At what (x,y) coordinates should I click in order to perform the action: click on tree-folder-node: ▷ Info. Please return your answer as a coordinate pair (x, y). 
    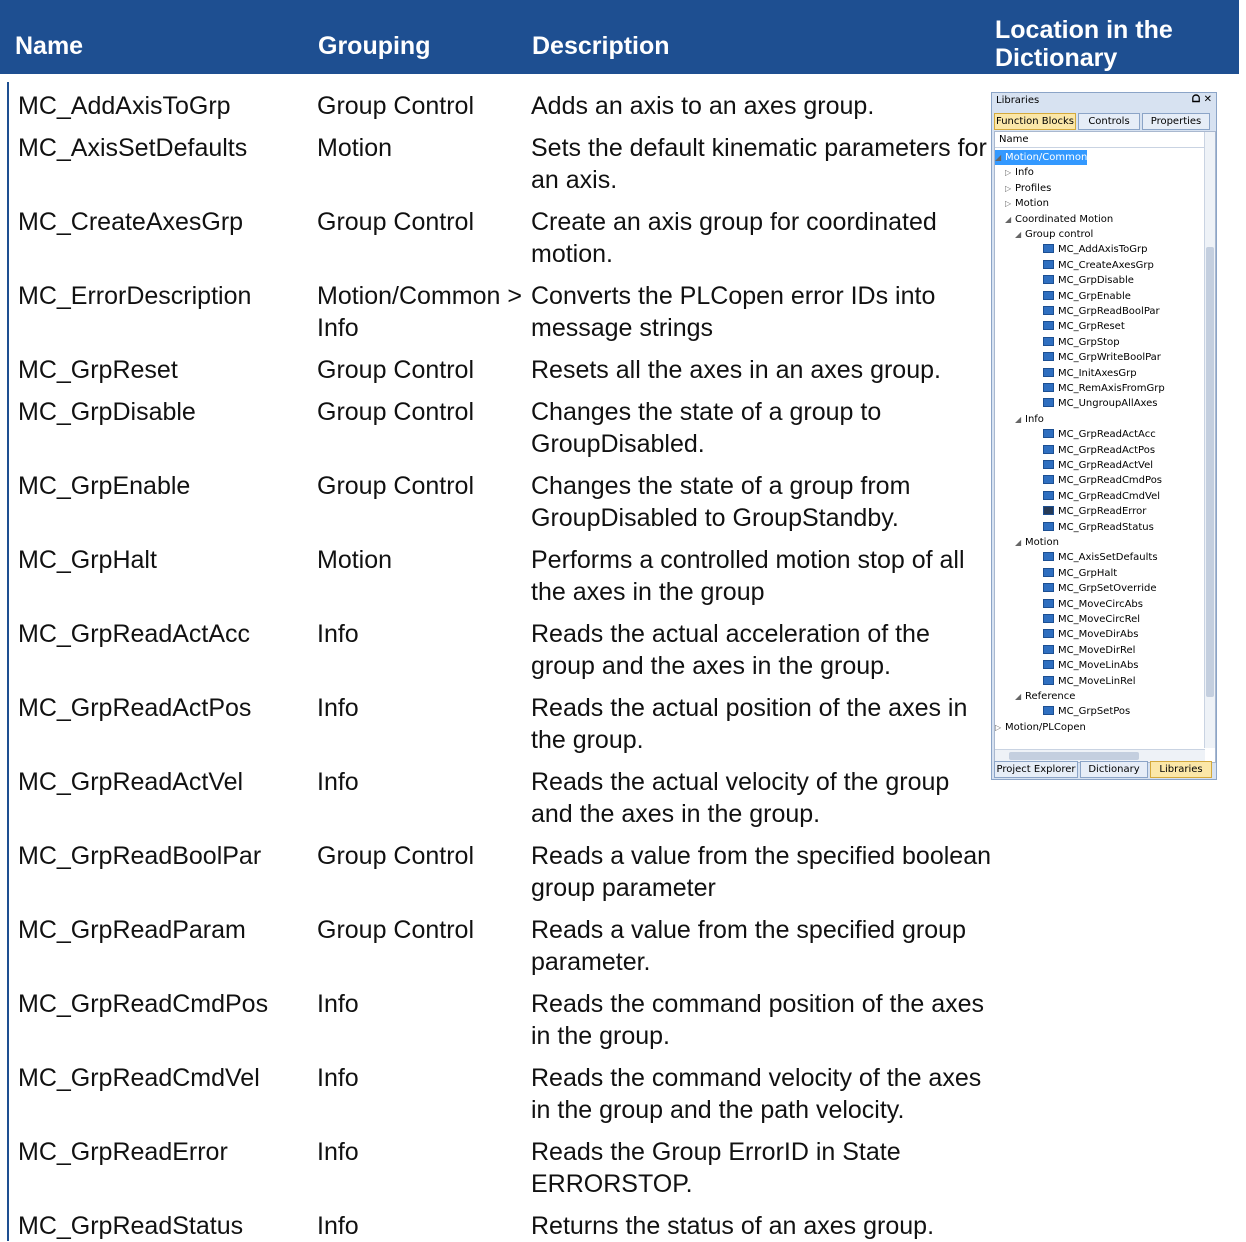
    Looking at the image, I should click on (1019, 172).